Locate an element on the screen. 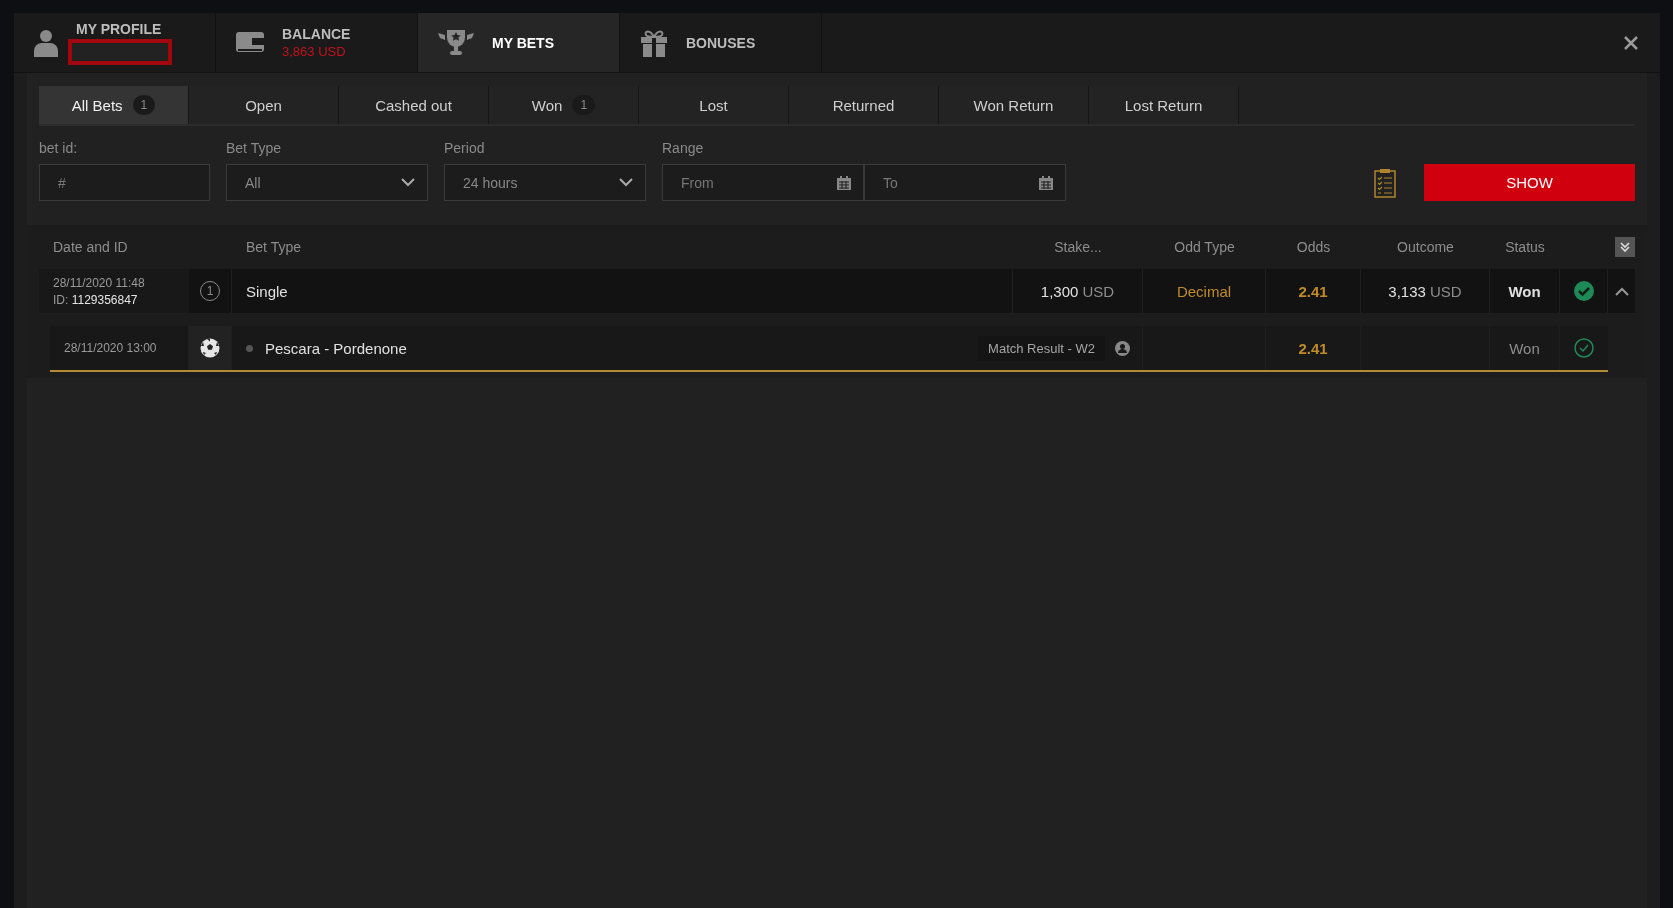 This screenshot has width=1673, height=908. column-header: Odd Type is located at coordinates (1204, 247).